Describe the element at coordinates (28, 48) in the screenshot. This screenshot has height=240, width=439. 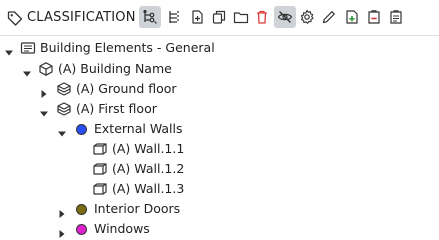
I see `classification-icon` at that location.